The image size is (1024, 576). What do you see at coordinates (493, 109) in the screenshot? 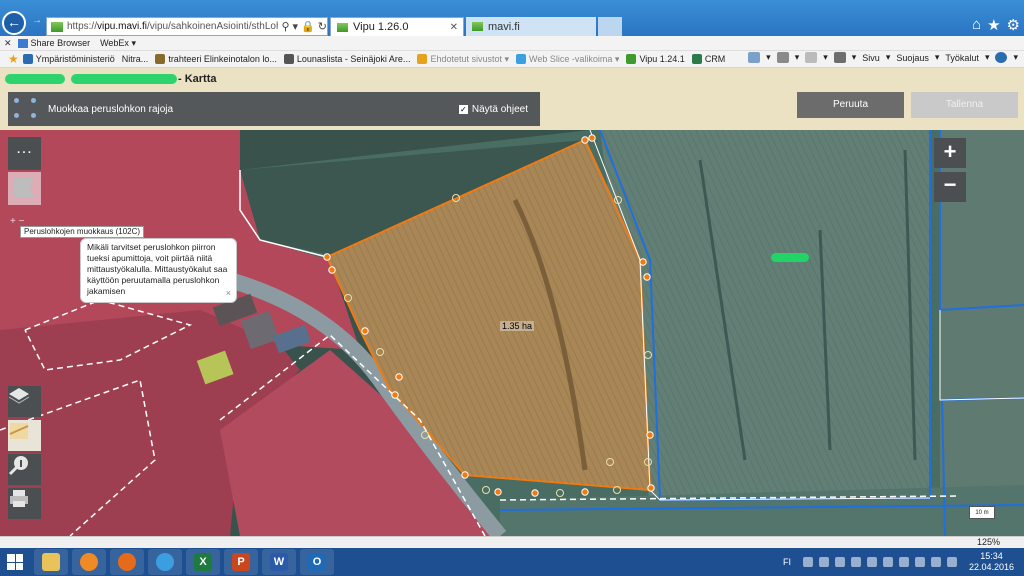
I see `show-help-toggle: ✓ Näytä ohjeet` at bounding box center [493, 109].